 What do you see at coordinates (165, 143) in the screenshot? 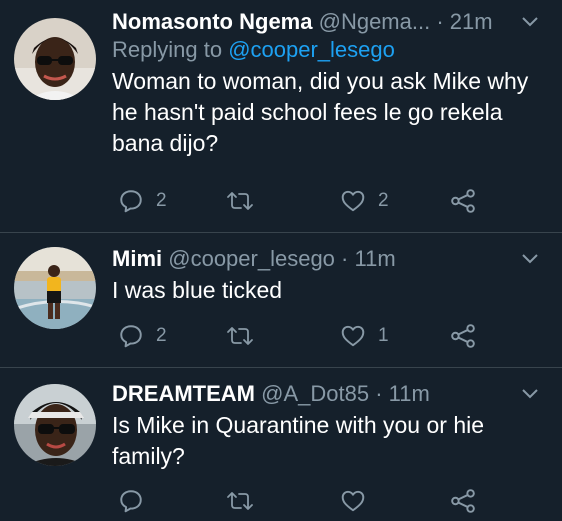
I see `tweet-text-line: bana dijo?` at bounding box center [165, 143].